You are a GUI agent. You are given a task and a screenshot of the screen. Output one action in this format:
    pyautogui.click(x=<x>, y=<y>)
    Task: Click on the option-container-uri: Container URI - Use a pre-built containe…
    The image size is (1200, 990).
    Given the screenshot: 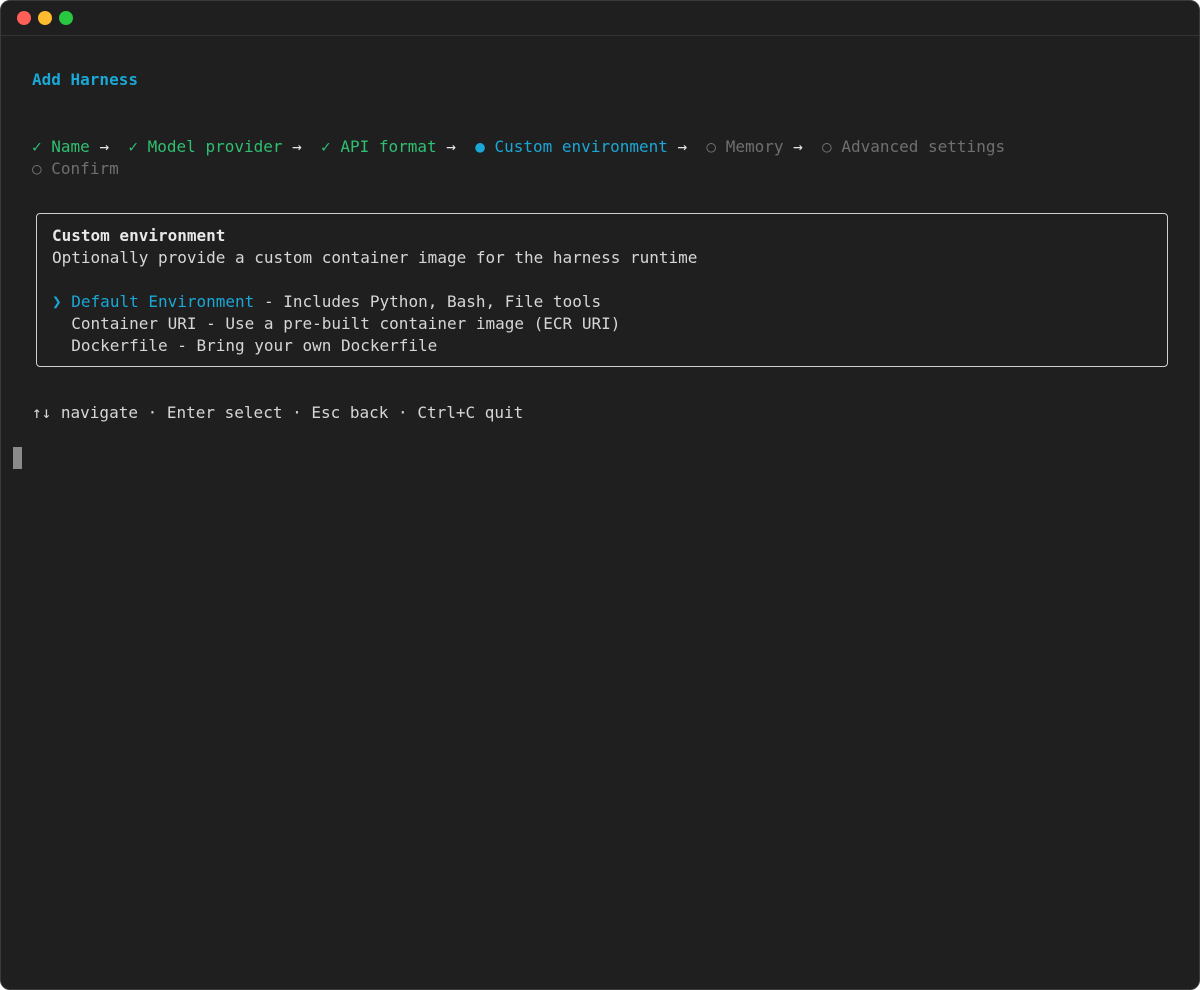 What is the action you would take?
    pyautogui.click(x=336, y=324)
    